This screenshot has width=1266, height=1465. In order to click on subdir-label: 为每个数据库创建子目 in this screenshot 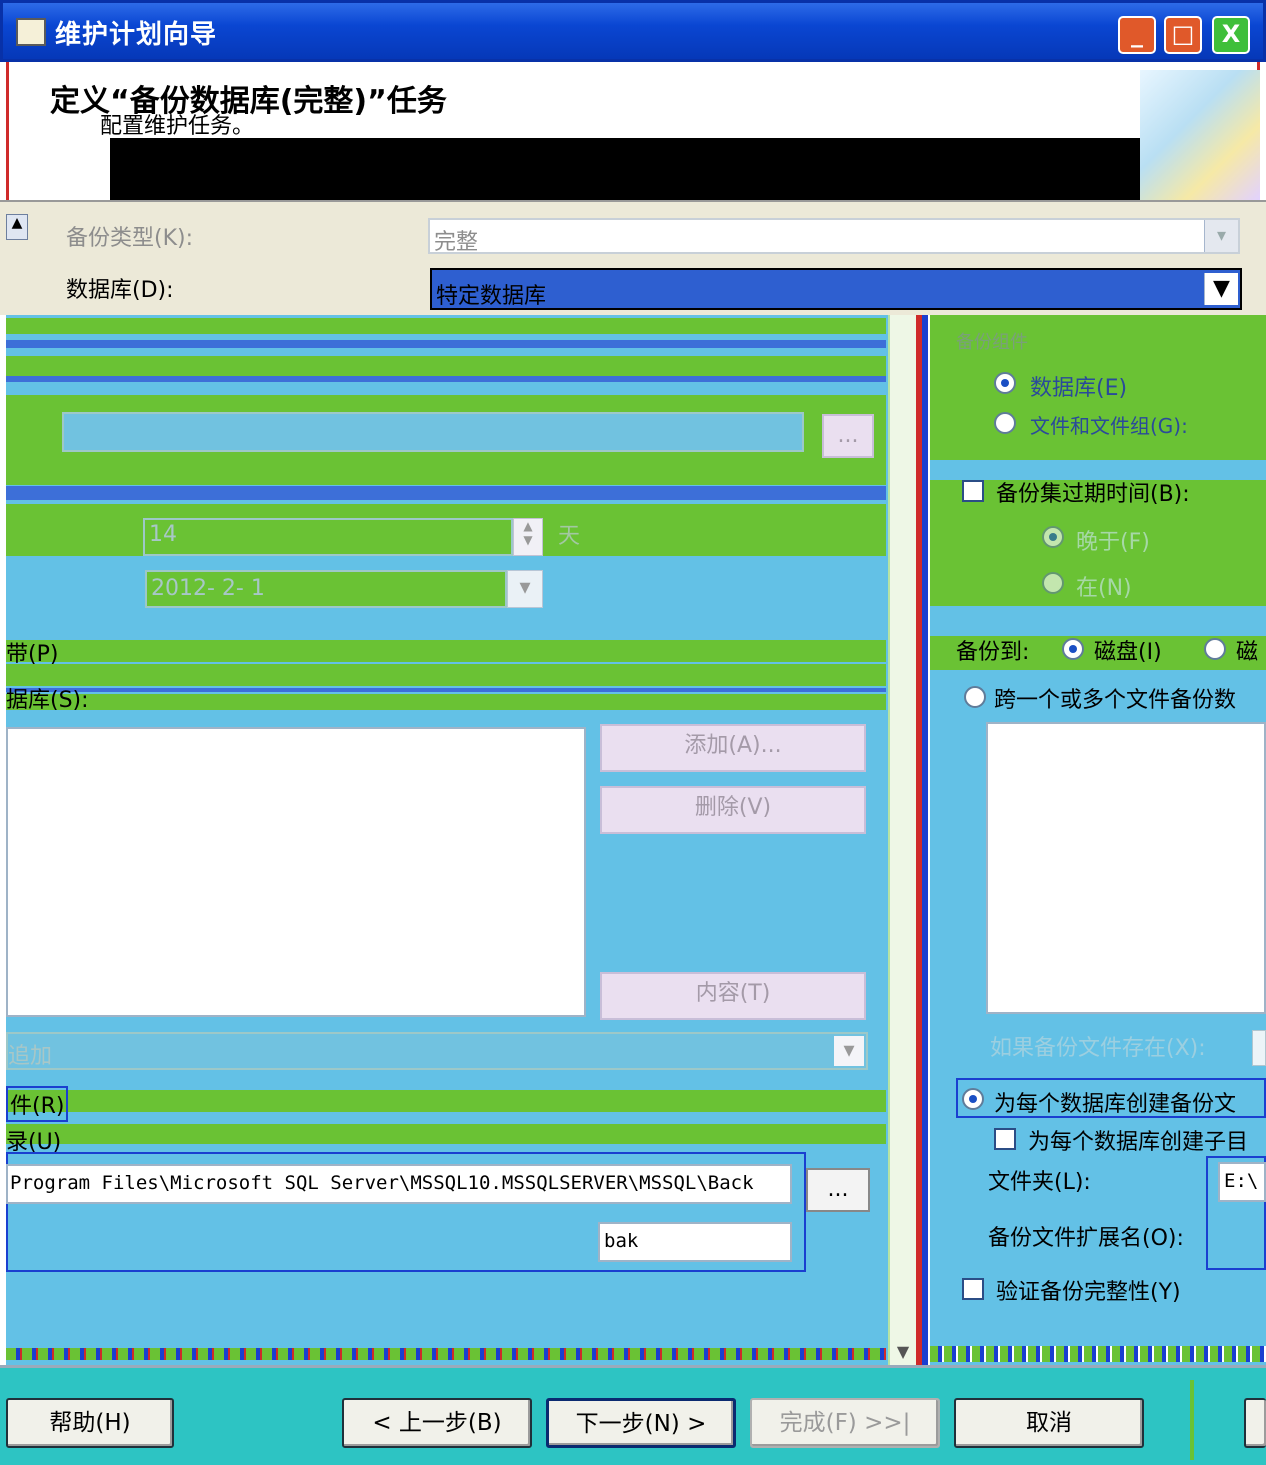, I will do `click(1138, 1142)`.